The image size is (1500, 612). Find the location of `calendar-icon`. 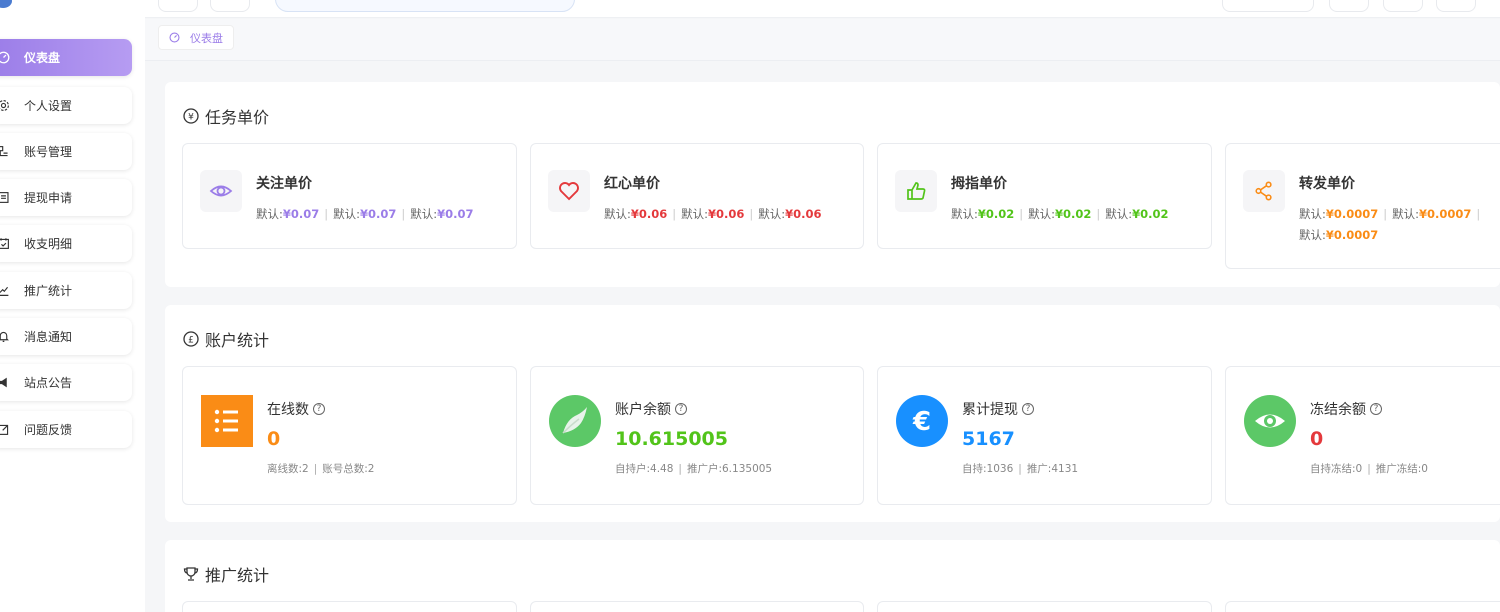

calendar-icon is located at coordinates (5, 244).